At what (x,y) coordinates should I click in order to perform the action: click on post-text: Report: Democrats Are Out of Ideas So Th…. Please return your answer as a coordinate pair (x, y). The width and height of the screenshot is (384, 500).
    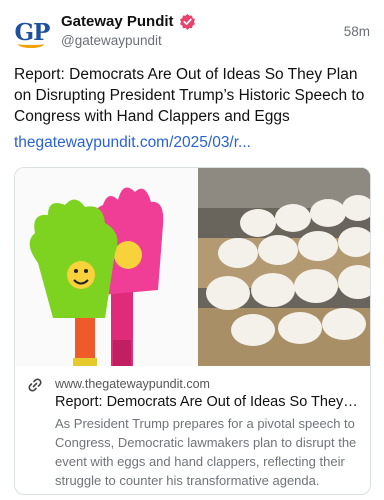
    Looking at the image, I should click on (189, 95).